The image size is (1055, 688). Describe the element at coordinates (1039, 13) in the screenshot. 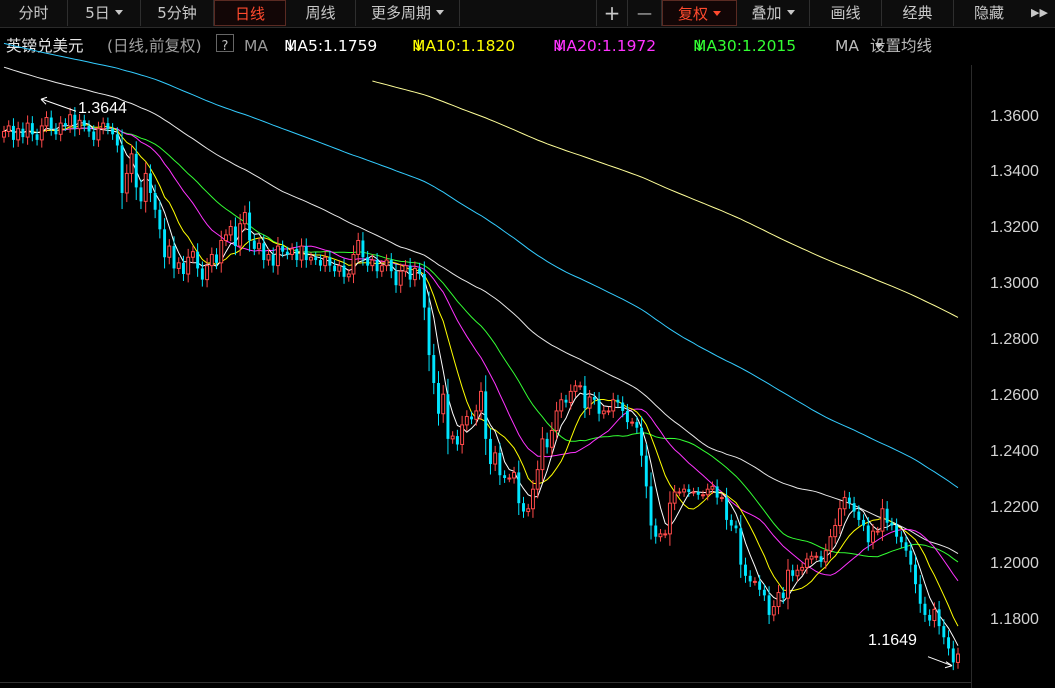

I see `expand-icon: ▶▶` at that location.